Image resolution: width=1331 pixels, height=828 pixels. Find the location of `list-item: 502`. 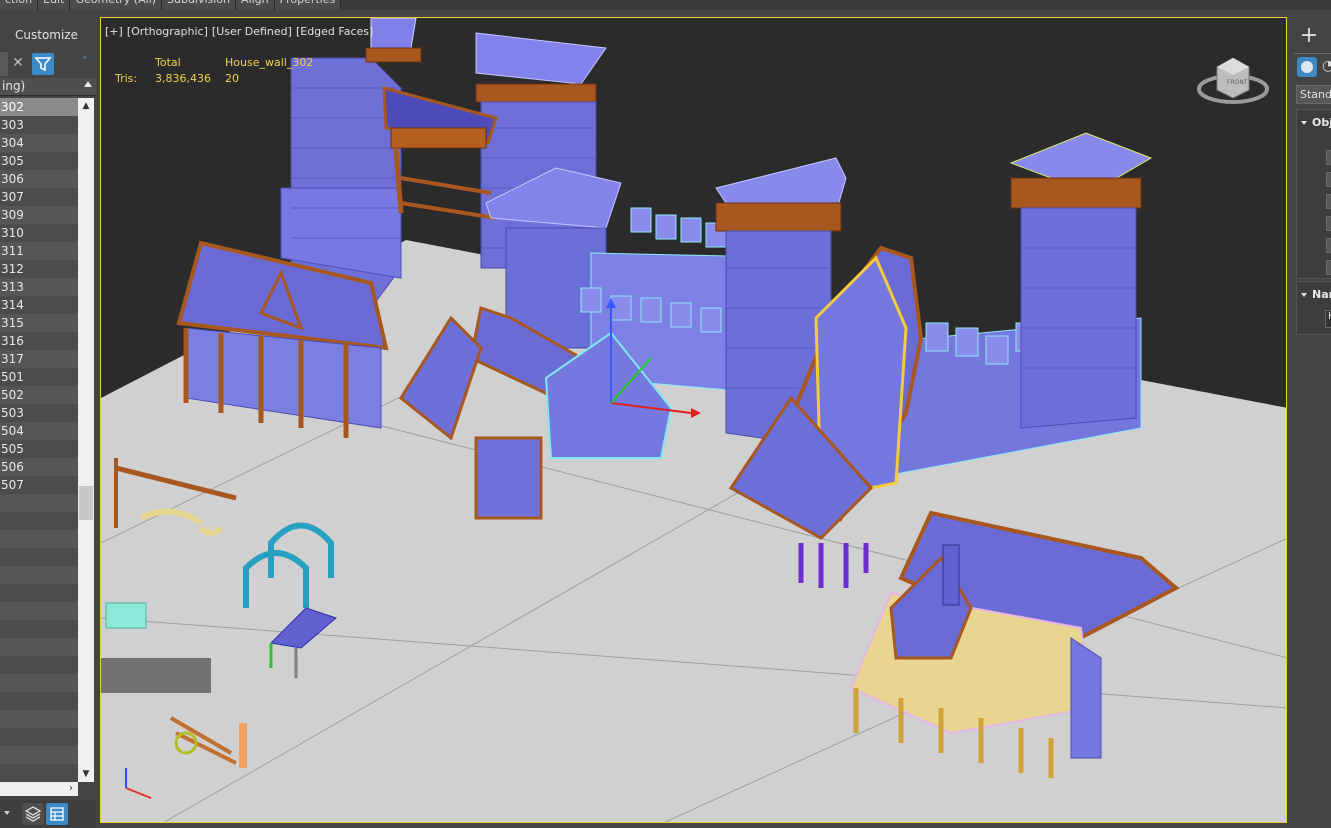

list-item: 502 is located at coordinates (39, 395).